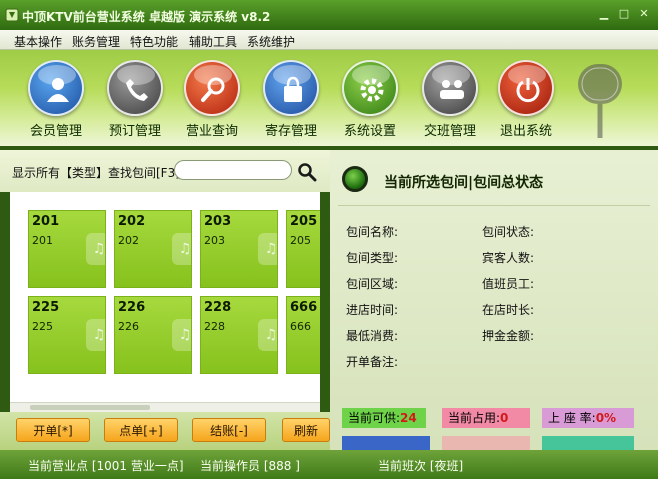 This screenshot has height=479, width=658. Describe the element at coordinates (449, 131) in the screenshot. I see `shift-handover-label: 交班管理` at that location.